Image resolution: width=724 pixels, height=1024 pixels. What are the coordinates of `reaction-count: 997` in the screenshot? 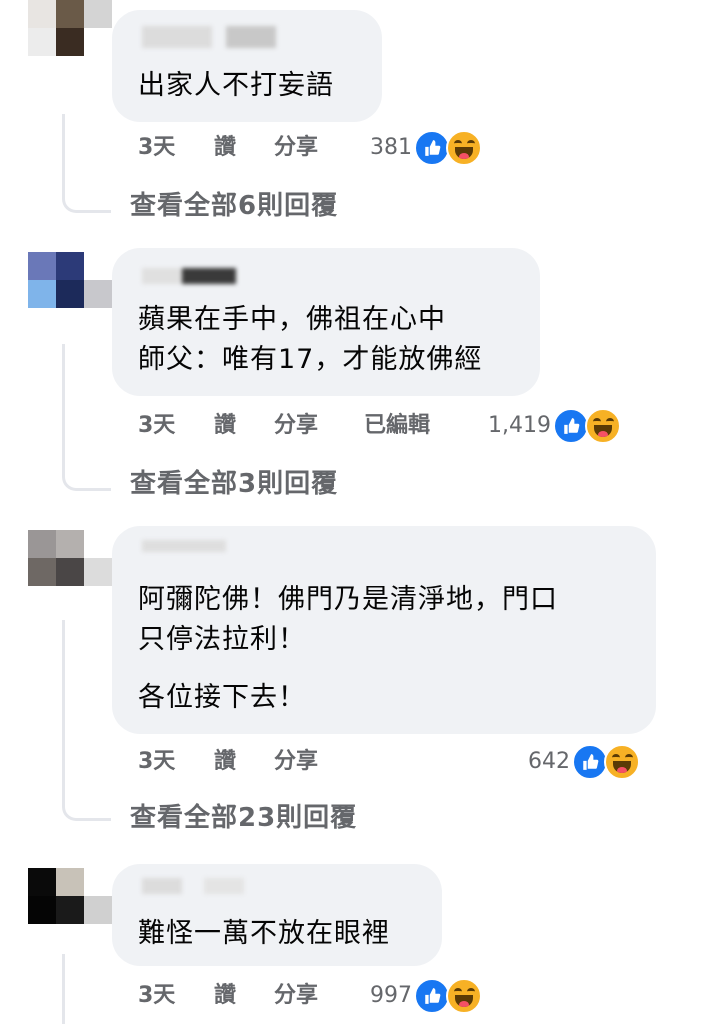 It's located at (391, 995).